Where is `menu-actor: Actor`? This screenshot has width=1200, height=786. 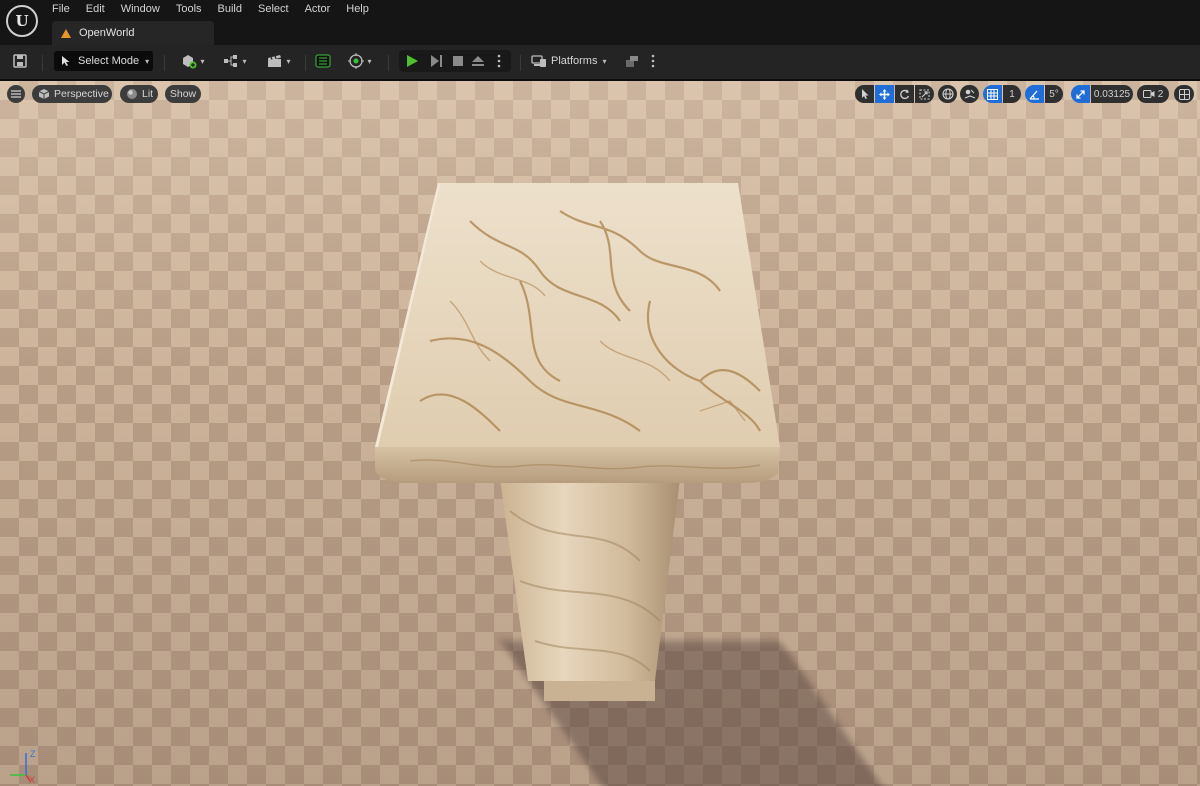 menu-actor: Actor is located at coordinates (318, 9).